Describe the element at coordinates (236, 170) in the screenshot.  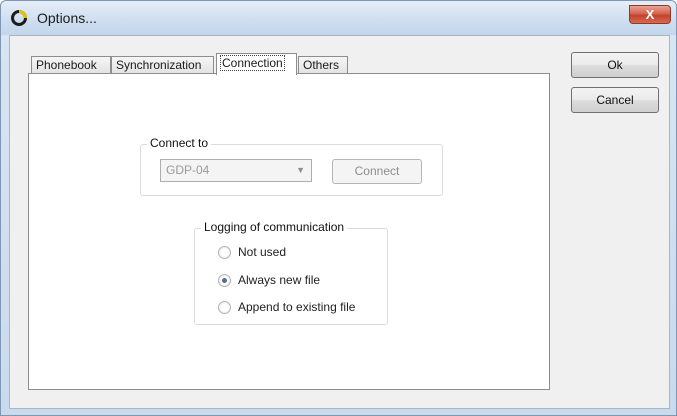
I see `device-select: GDP-04 ▼` at that location.